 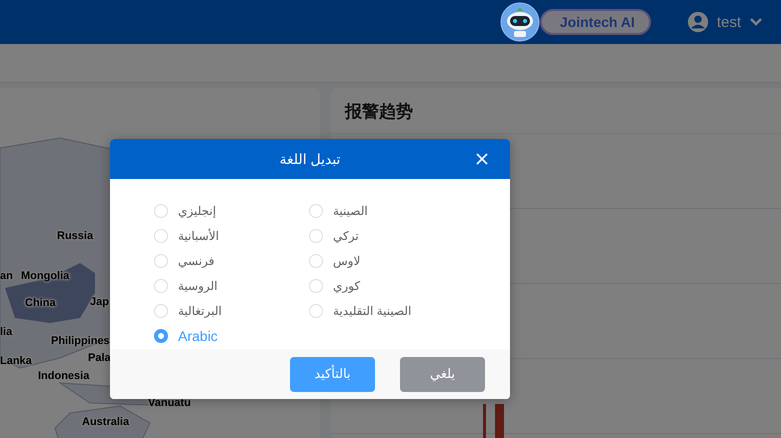 What do you see at coordinates (724, 22) in the screenshot?
I see `user-menu: test` at bounding box center [724, 22].